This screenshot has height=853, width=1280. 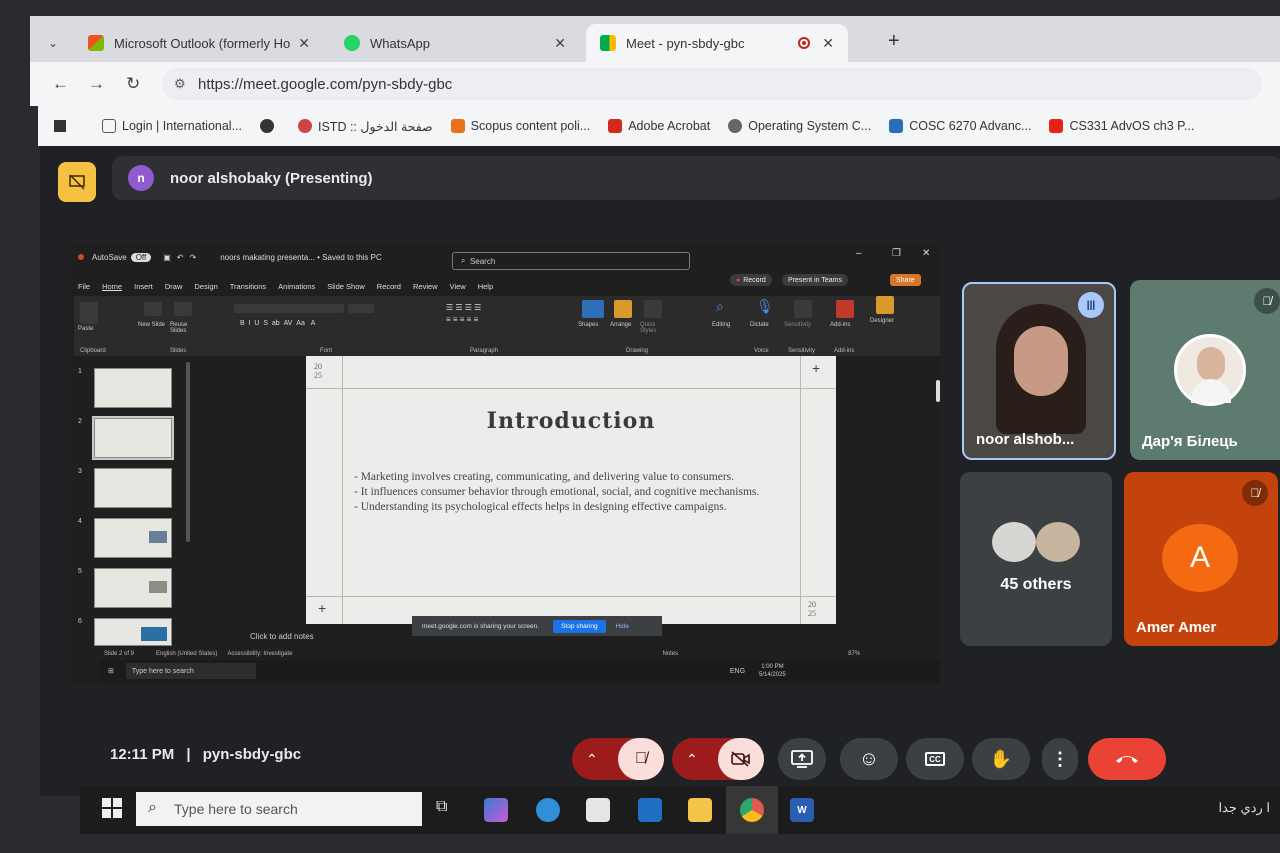 What do you see at coordinates (548, 810) in the screenshot?
I see `edge-icon` at bounding box center [548, 810].